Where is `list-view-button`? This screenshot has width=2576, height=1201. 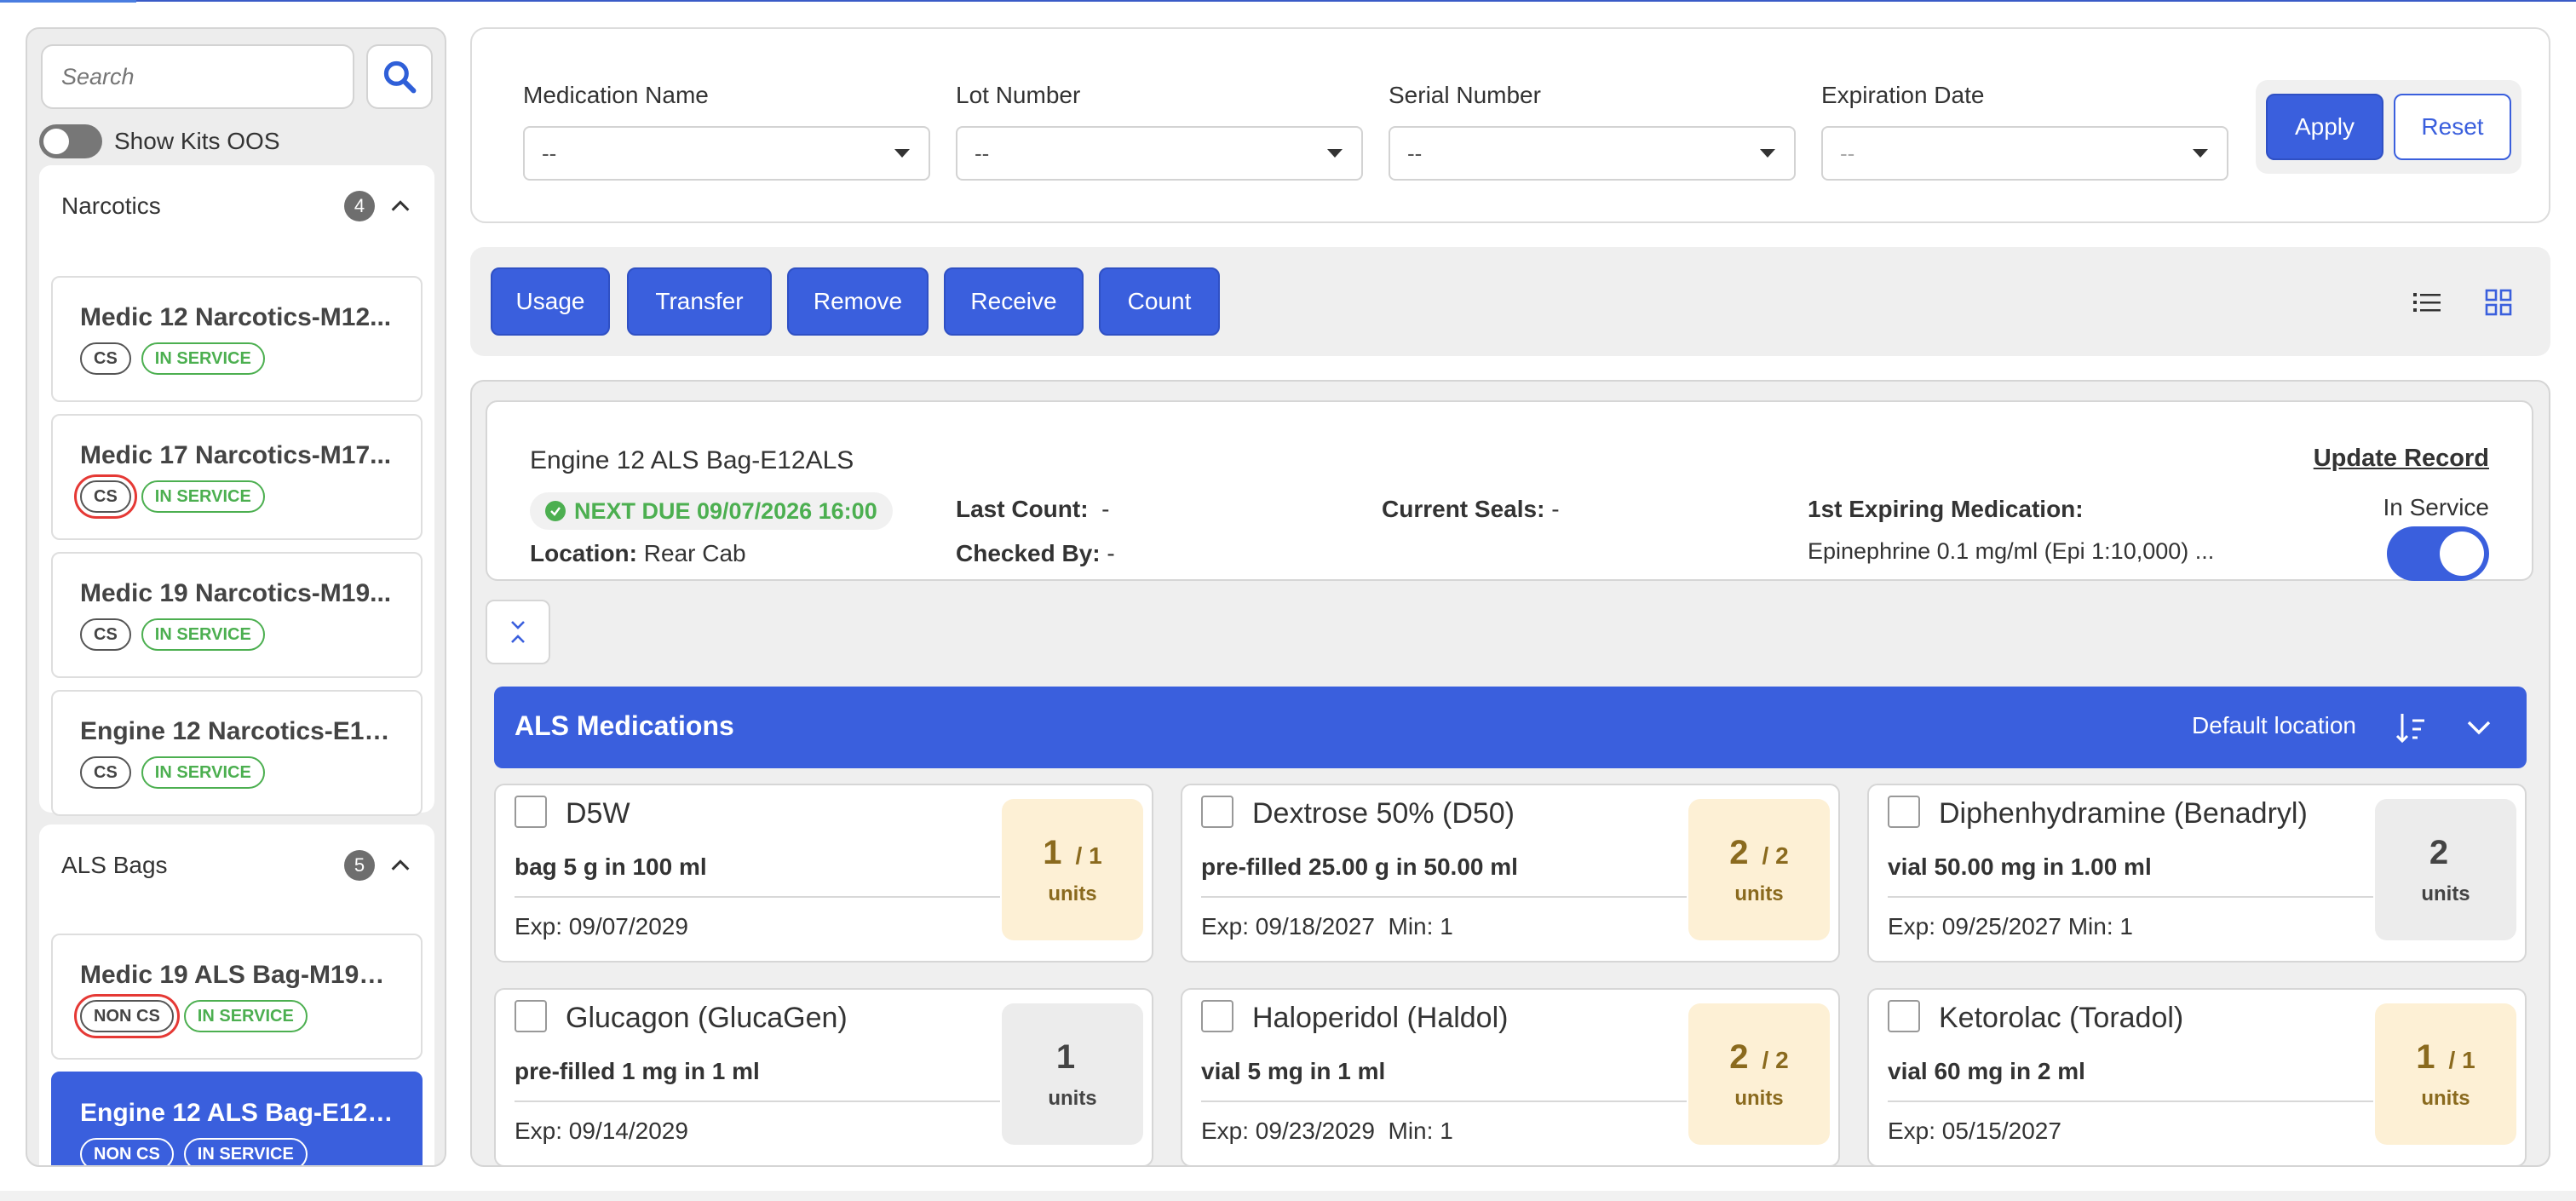 list-view-button is located at coordinates (2427, 302).